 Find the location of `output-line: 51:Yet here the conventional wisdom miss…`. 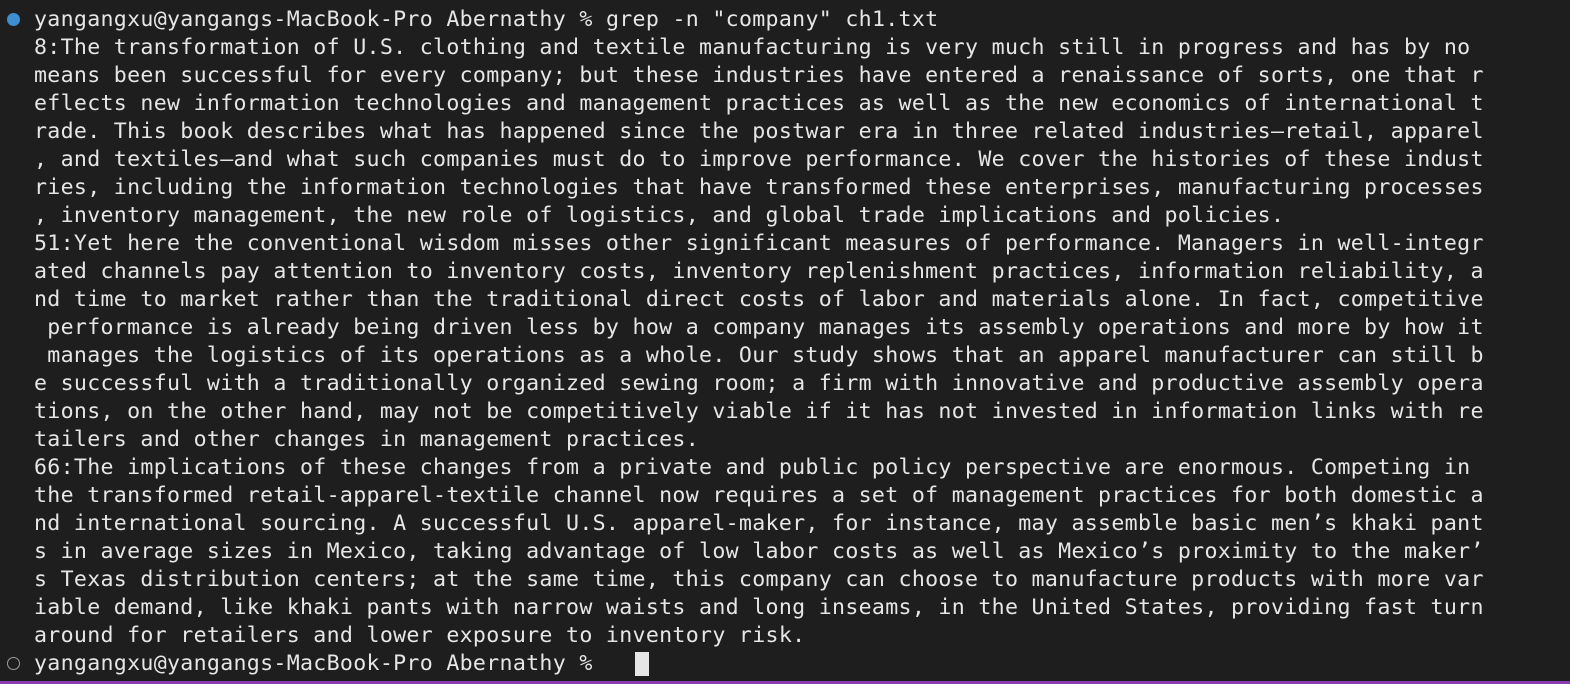

output-line: 51:Yet here the conventional wisdom miss… is located at coordinates (759, 243).